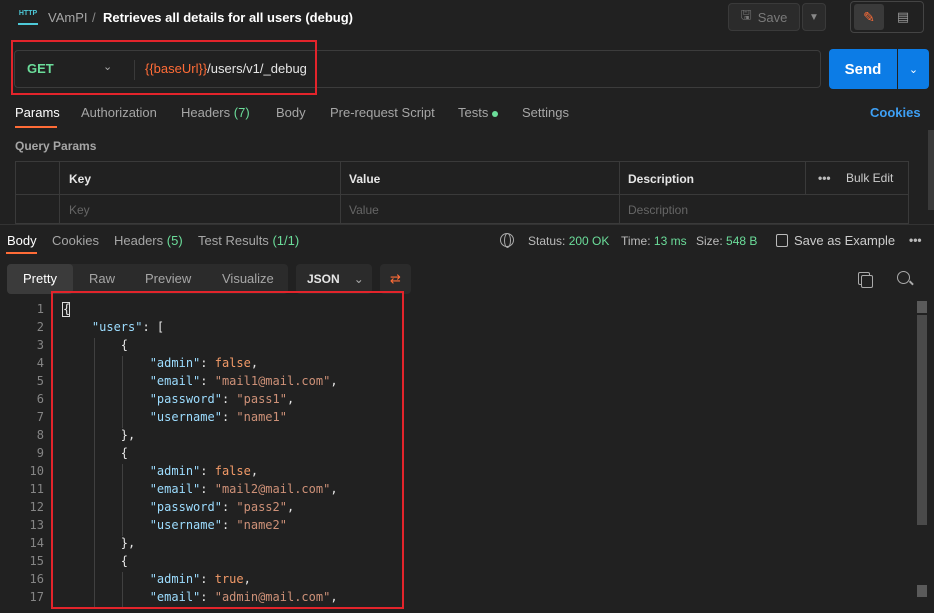  What do you see at coordinates (206, 112) in the screenshot?
I see `tab-headers-label: Headers` at bounding box center [206, 112].